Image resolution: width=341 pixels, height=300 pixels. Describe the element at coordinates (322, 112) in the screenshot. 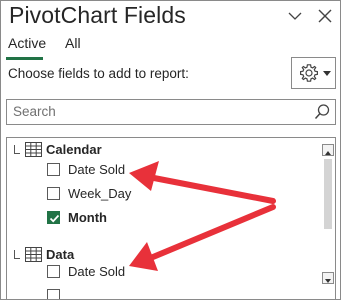

I see `search-icon` at that location.